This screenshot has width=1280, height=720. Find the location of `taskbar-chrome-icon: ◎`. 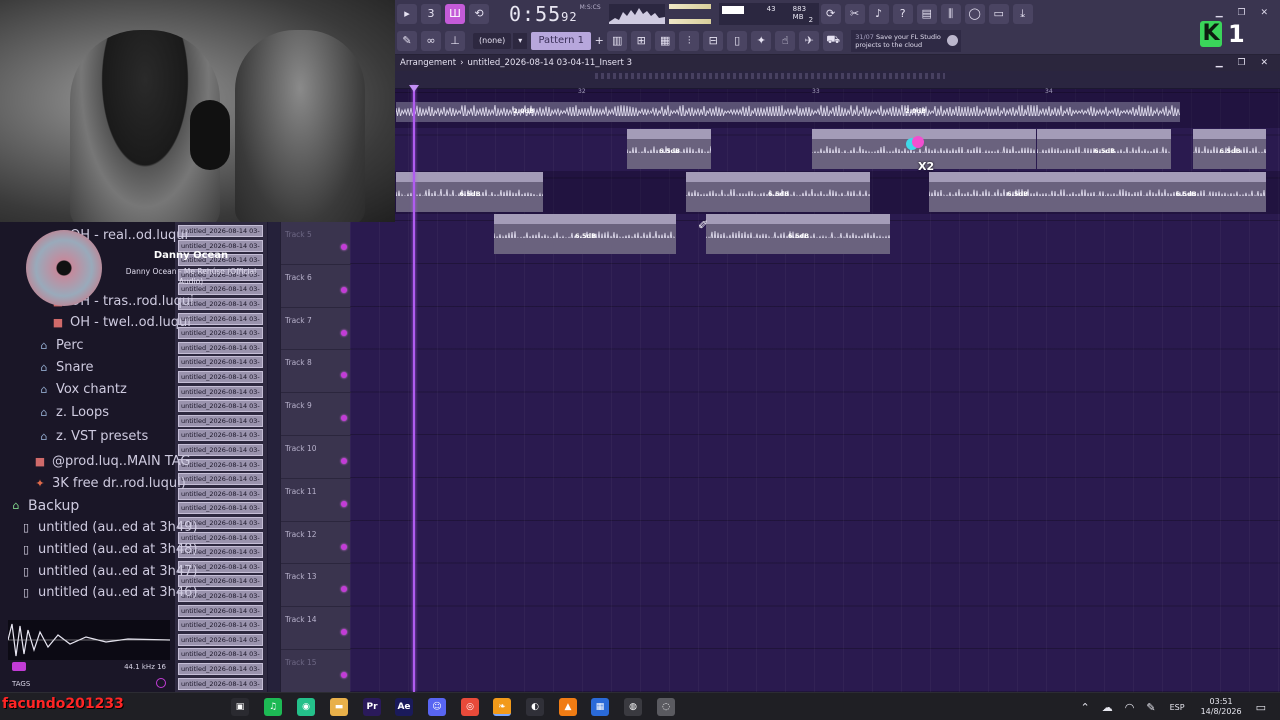

taskbar-chrome-icon: ◎ is located at coordinates (470, 707).